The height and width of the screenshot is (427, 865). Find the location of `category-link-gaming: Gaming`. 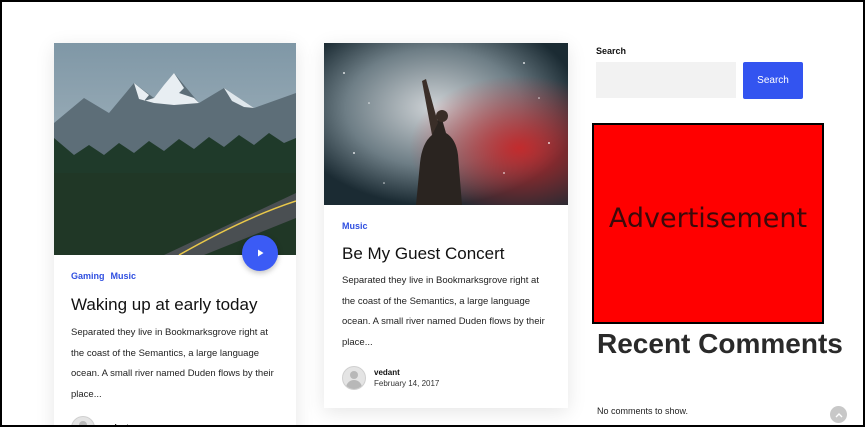

category-link-gaming: Gaming is located at coordinates (88, 276).